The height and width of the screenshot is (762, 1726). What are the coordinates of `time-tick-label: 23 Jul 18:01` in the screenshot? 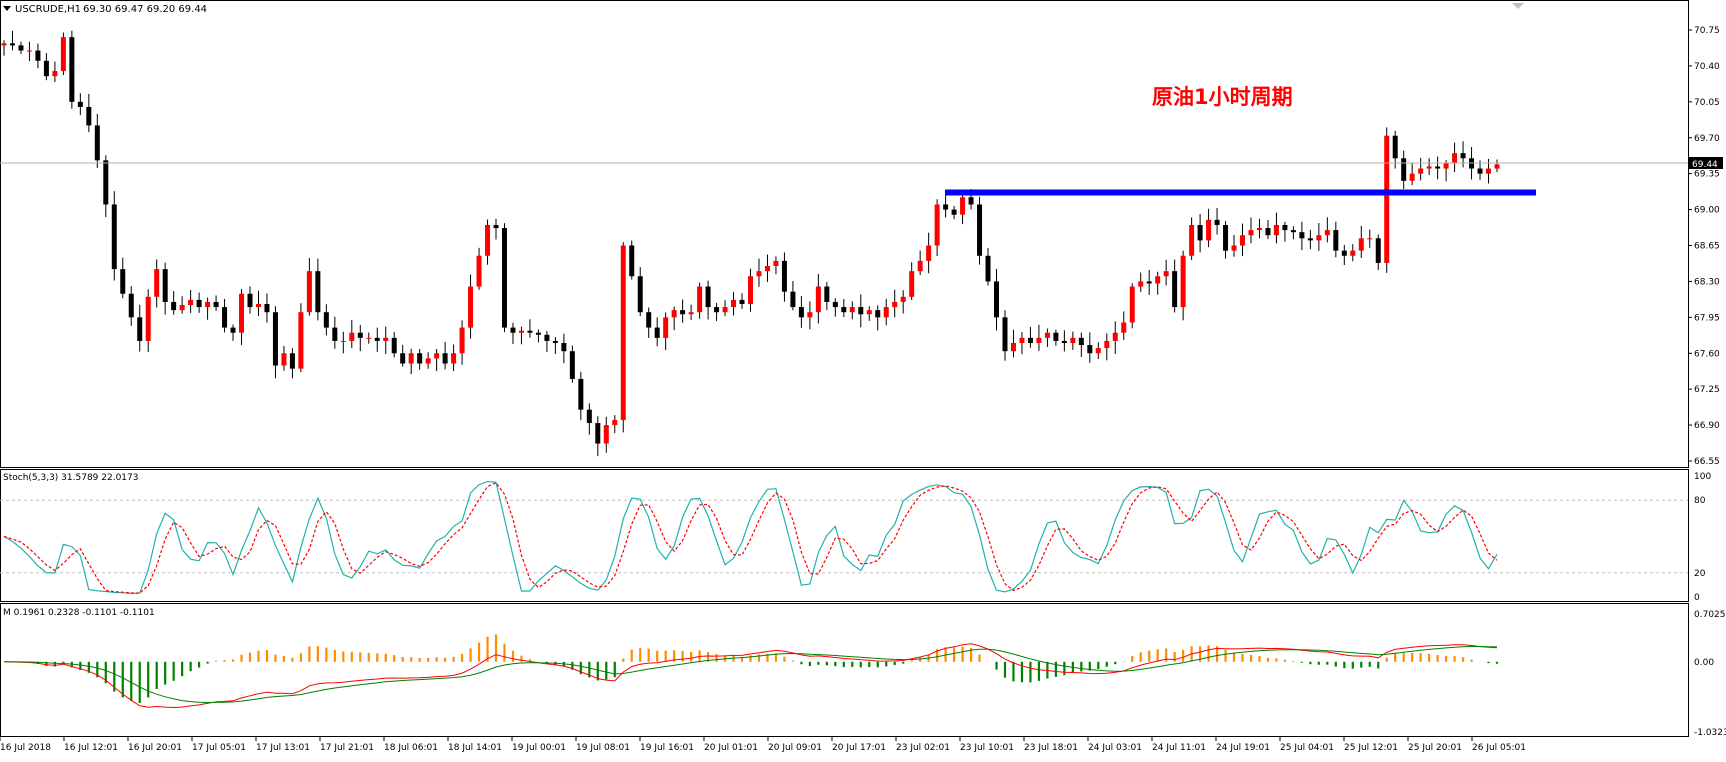 It's located at (1051, 748).